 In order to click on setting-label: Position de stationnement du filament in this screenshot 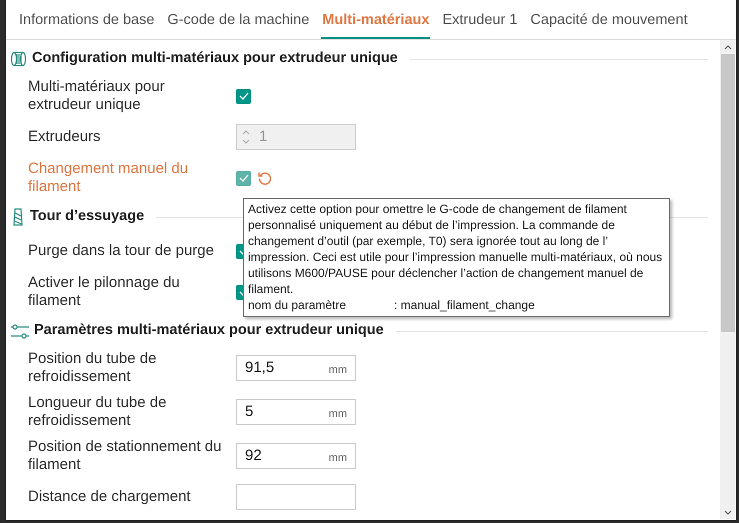, I will do `click(125, 456)`.